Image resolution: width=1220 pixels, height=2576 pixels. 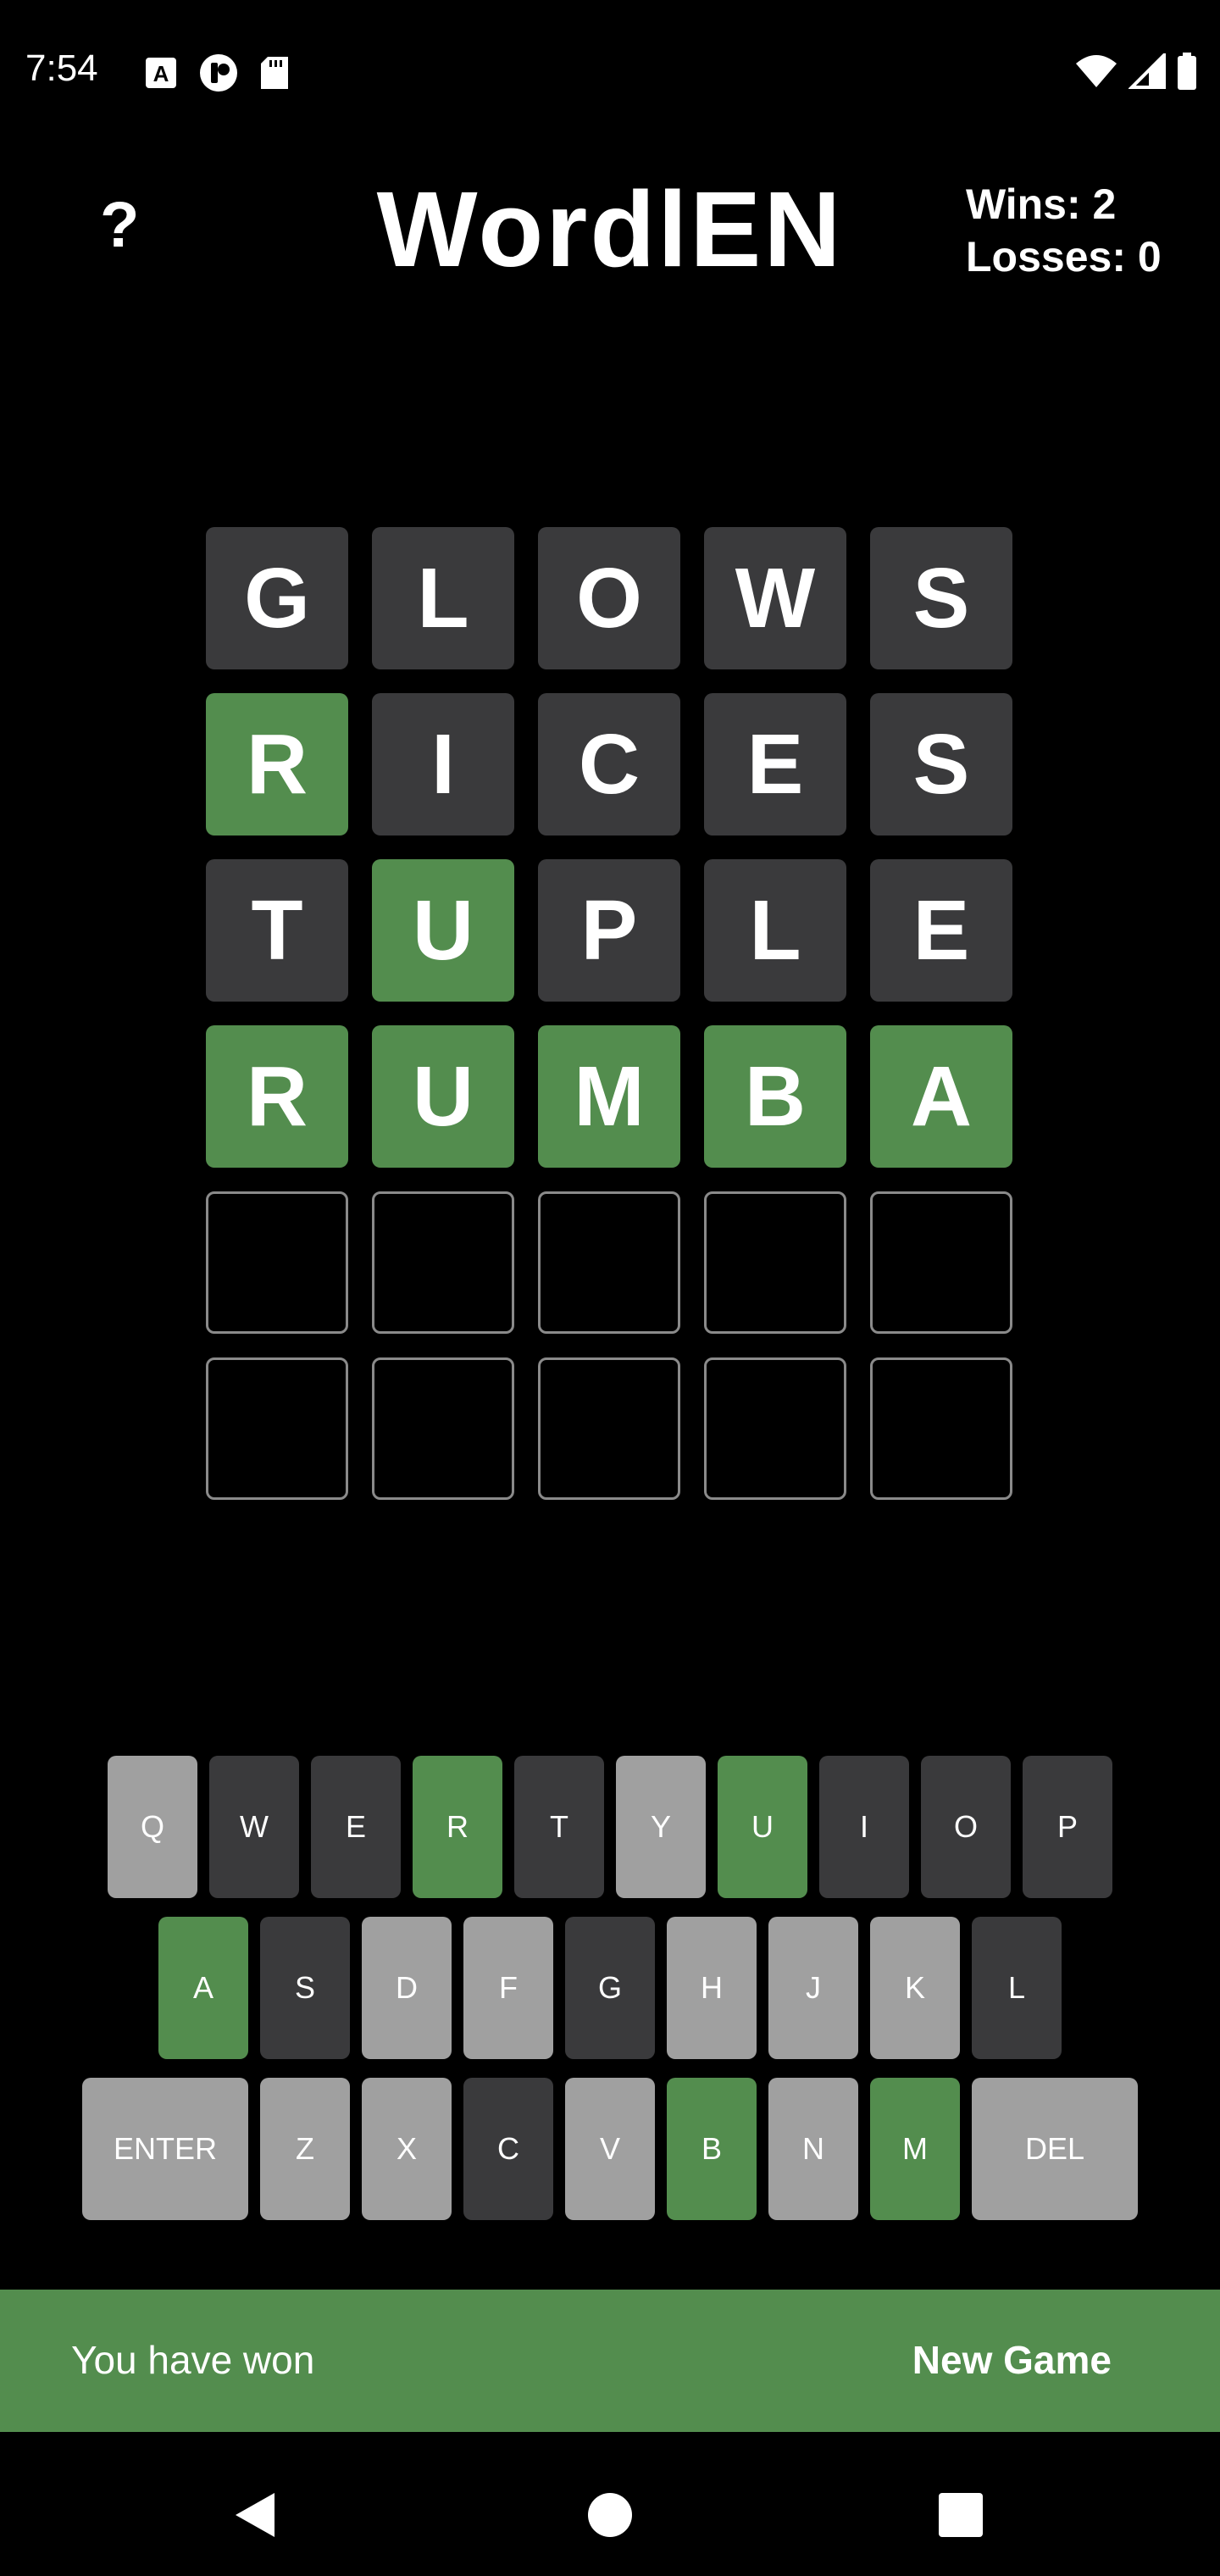 I want to click on letter-tile: G, so click(x=277, y=598).